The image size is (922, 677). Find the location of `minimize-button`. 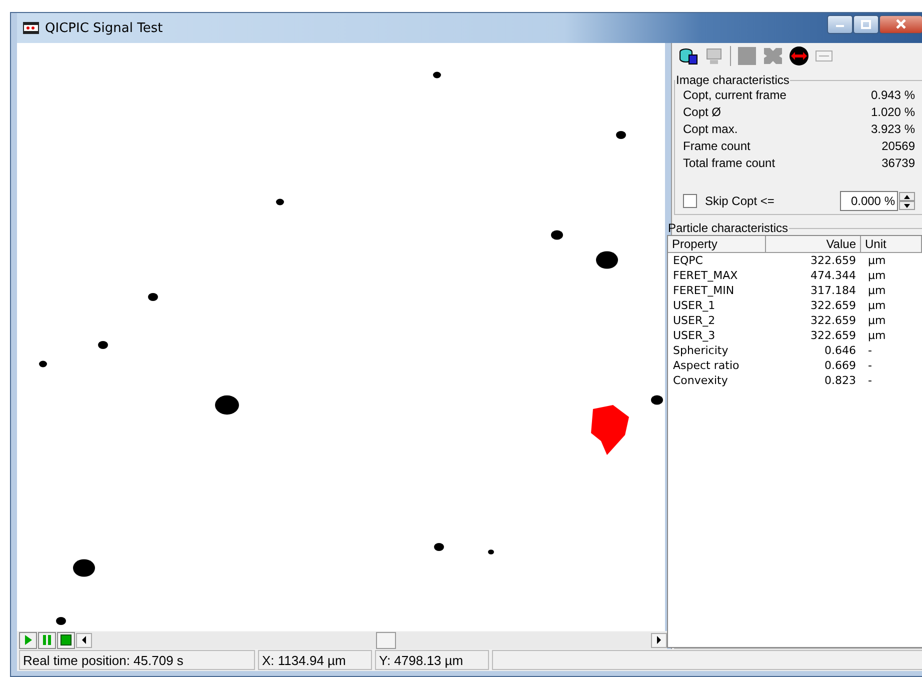

minimize-button is located at coordinates (840, 24).